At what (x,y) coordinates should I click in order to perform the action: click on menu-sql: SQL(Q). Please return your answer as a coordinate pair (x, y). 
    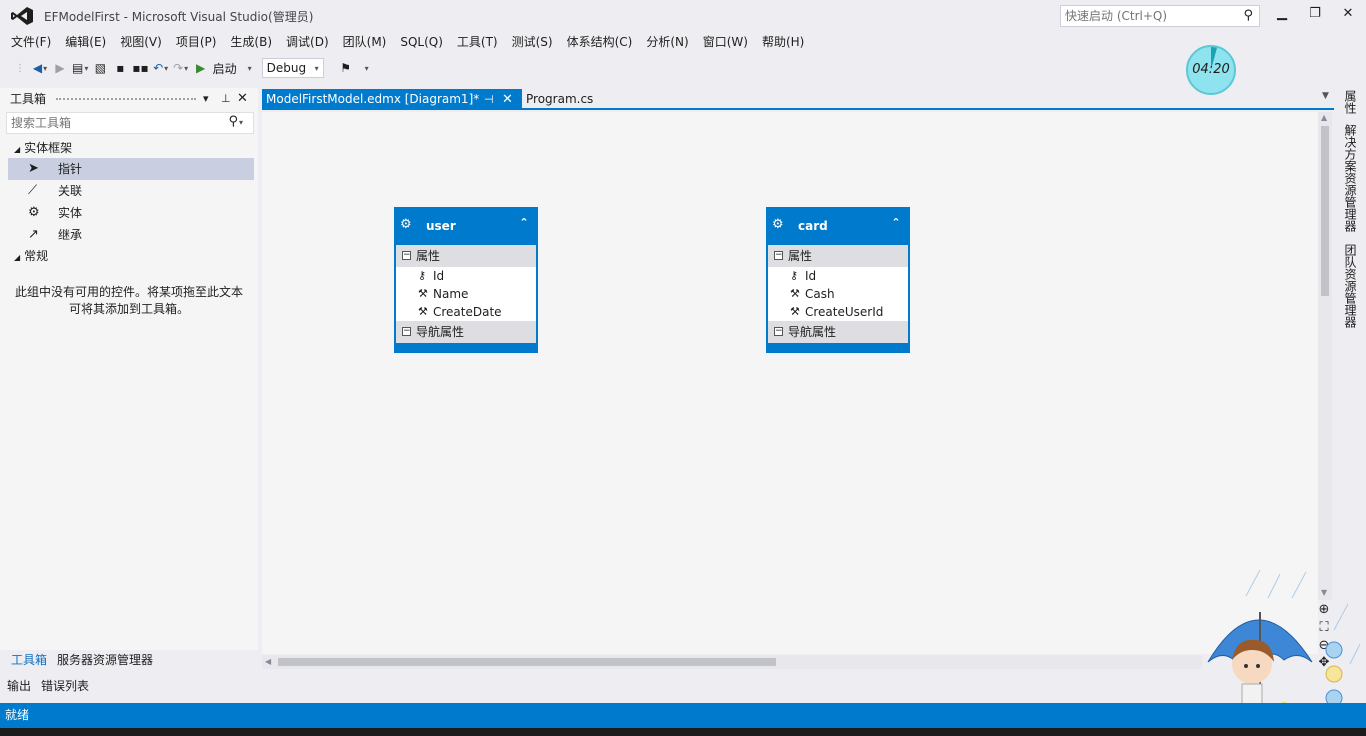
    Looking at the image, I should click on (421, 42).